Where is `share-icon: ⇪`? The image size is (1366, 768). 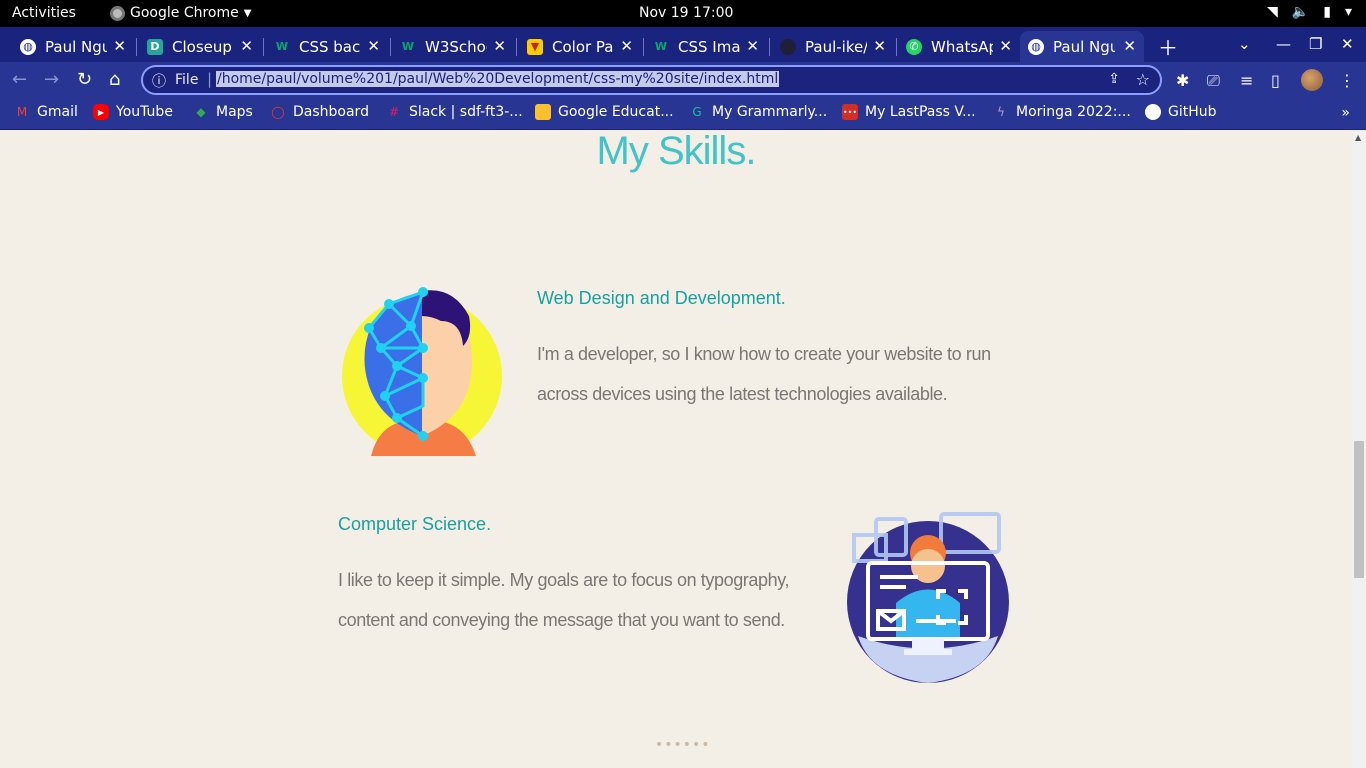 share-icon: ⇪ is located at coordinates (1114, 79).